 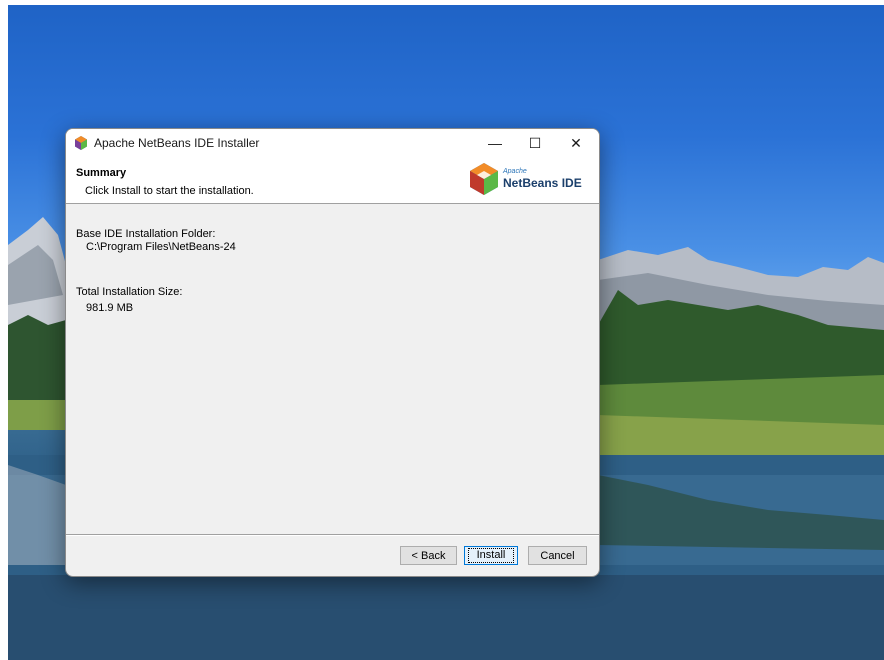 I want to click on logo-apache-text: Apache, so click(x=515, y=171).